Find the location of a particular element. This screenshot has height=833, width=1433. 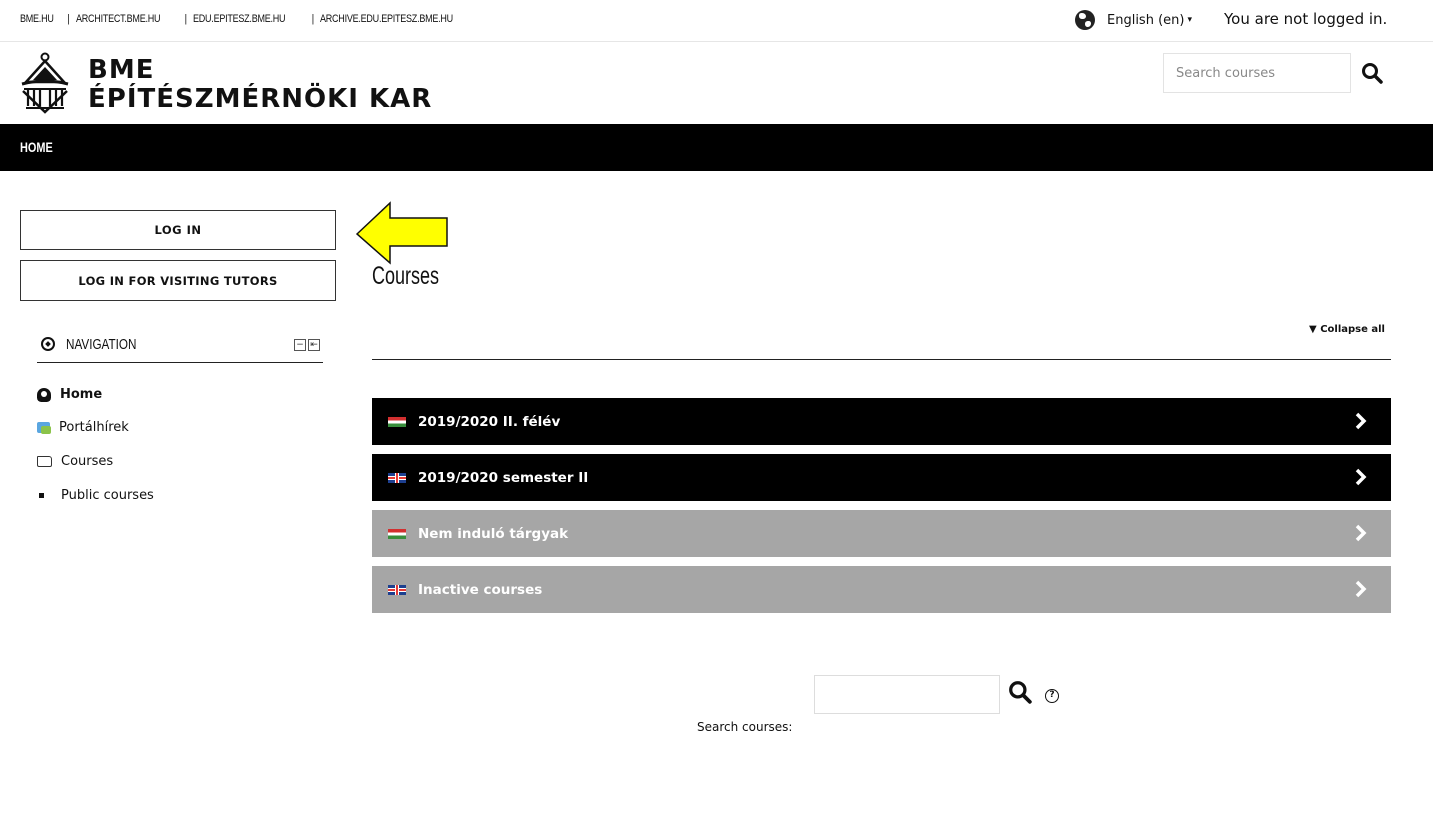

collapse-all-link: ▼ Collapse all is located at coordinates (1347, 329).